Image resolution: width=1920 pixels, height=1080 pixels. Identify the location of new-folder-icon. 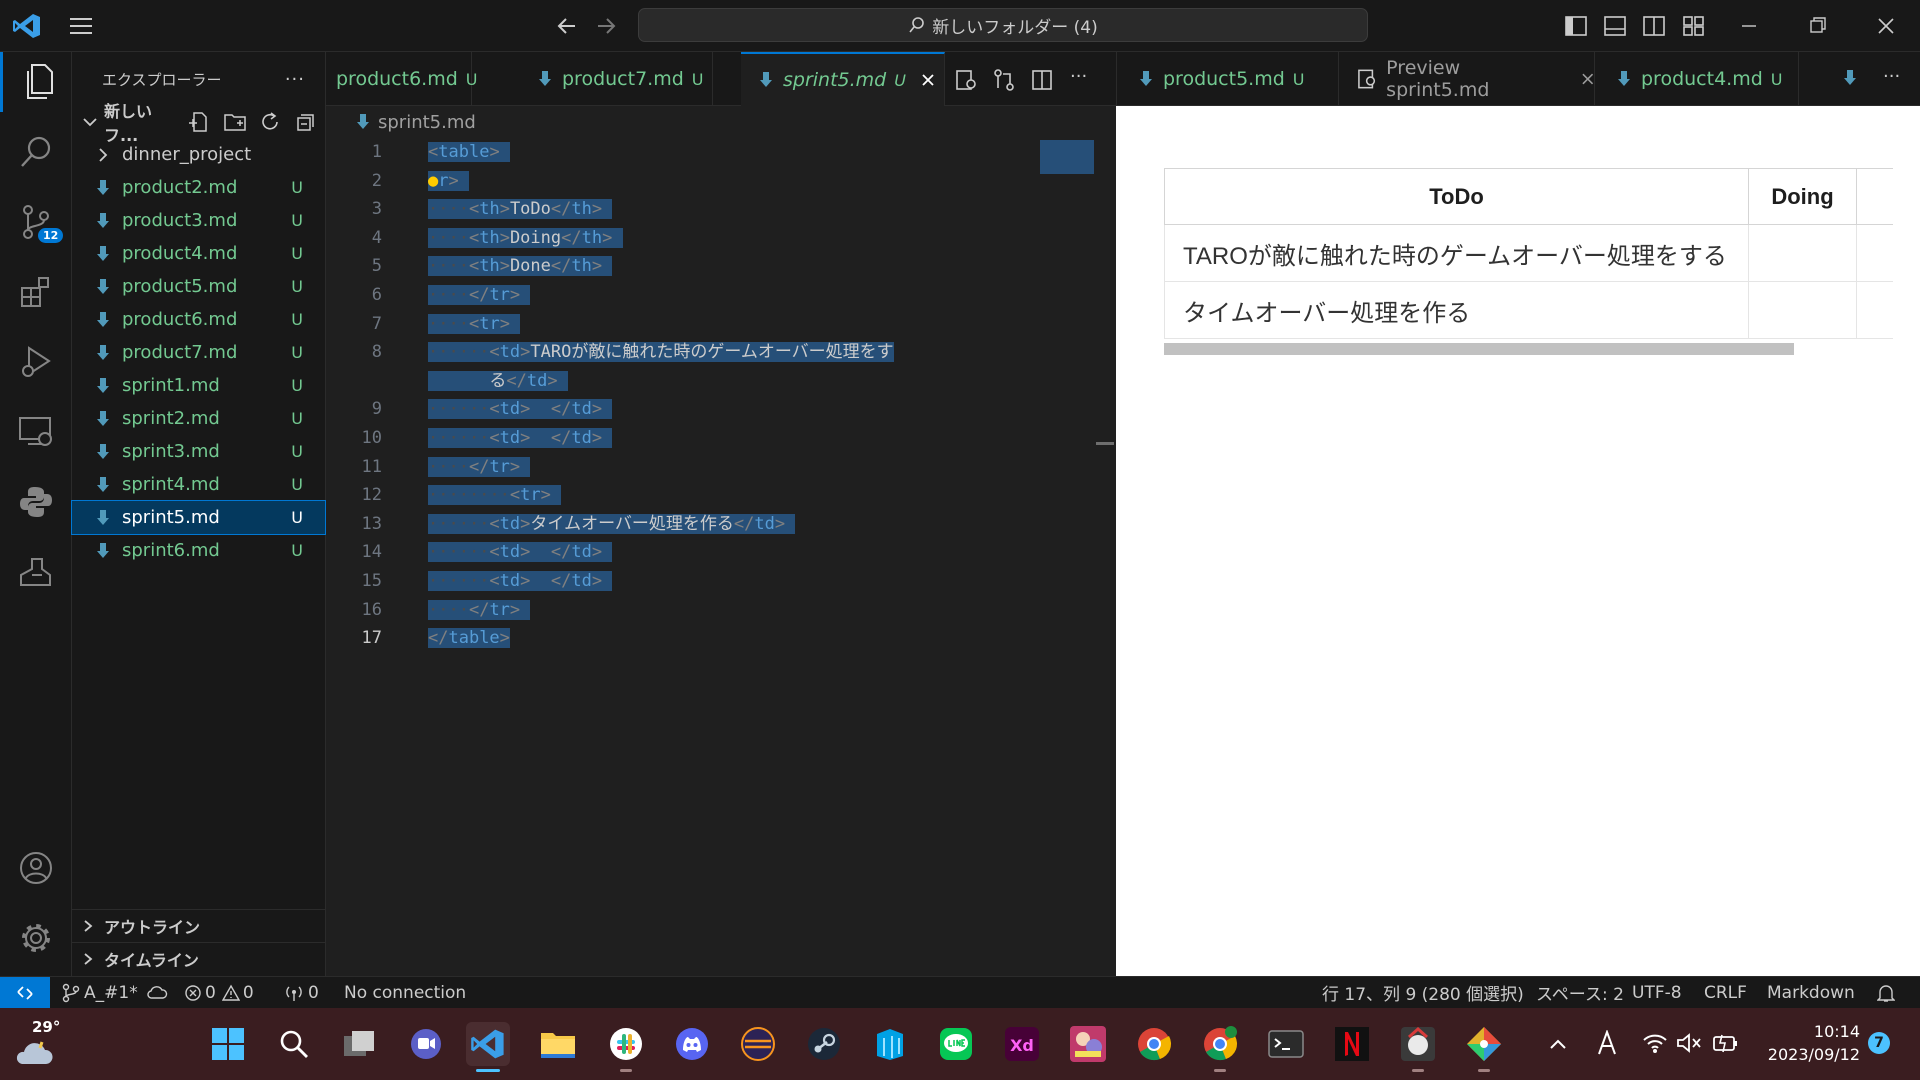
(234, 122).